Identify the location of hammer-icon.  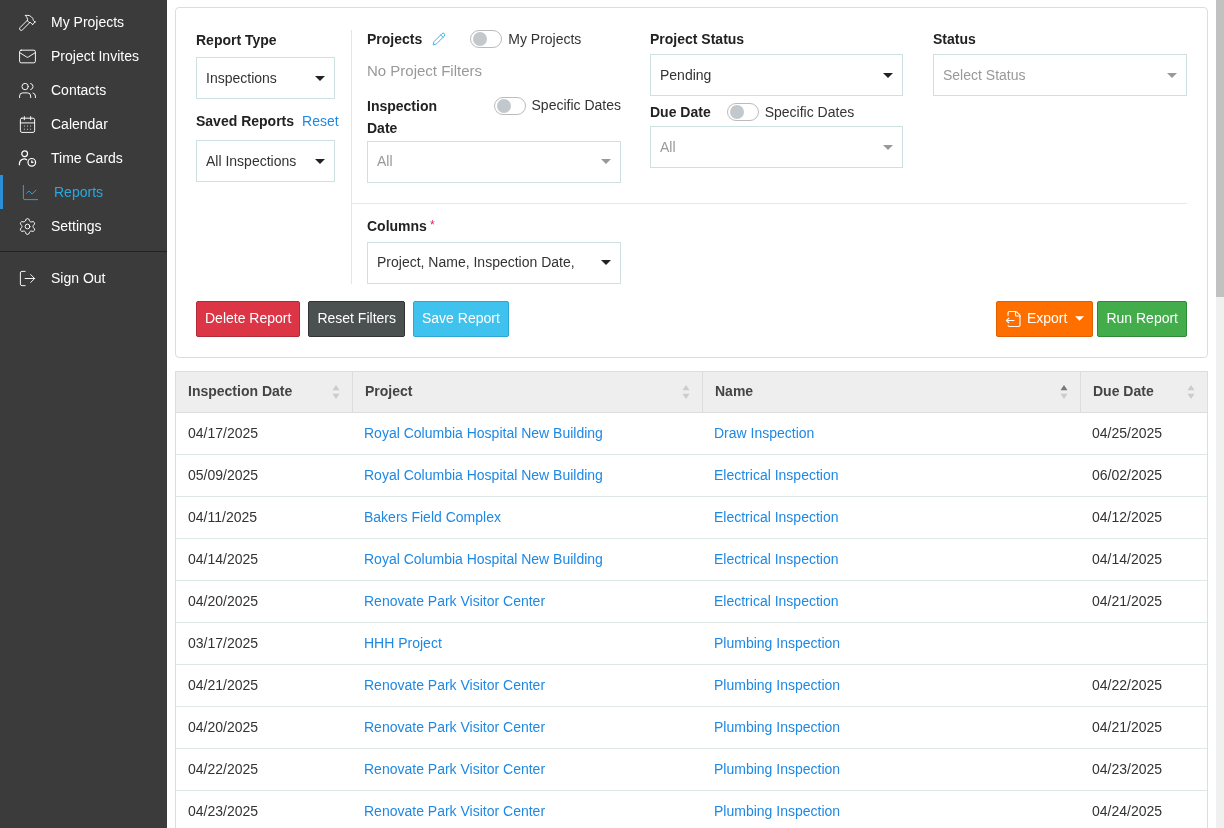
(27, 22).